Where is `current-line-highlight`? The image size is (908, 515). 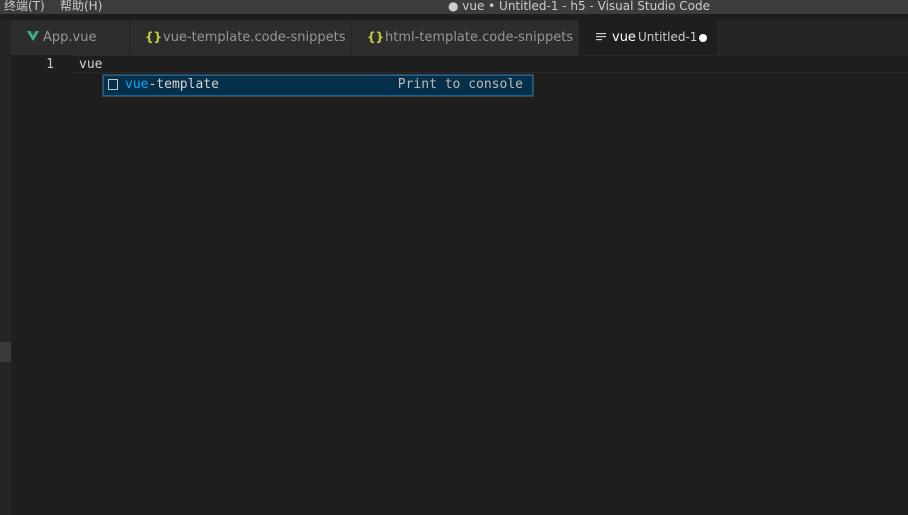 current-line-highlight is located at coordinates (490, 64).